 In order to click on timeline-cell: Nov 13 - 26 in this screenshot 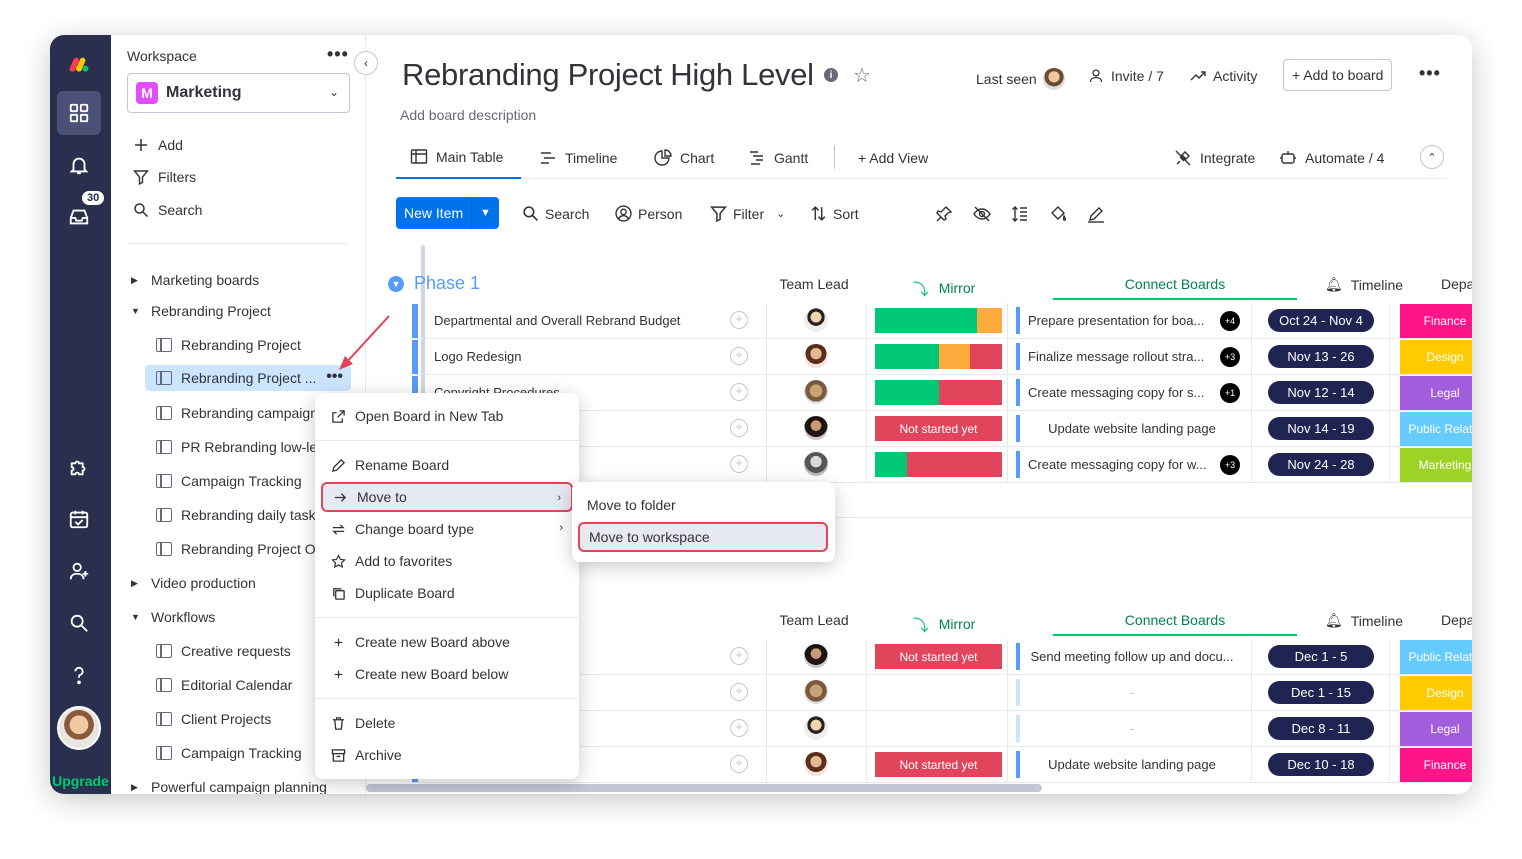, I will do `click(1320, 356)`.